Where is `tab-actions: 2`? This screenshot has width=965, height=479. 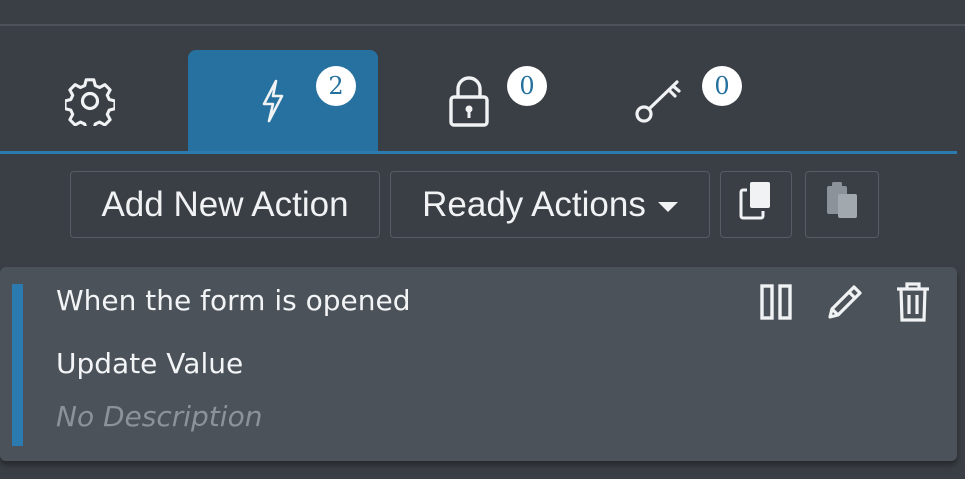 tab-actions: 2 is located at coordinates (283, 100).